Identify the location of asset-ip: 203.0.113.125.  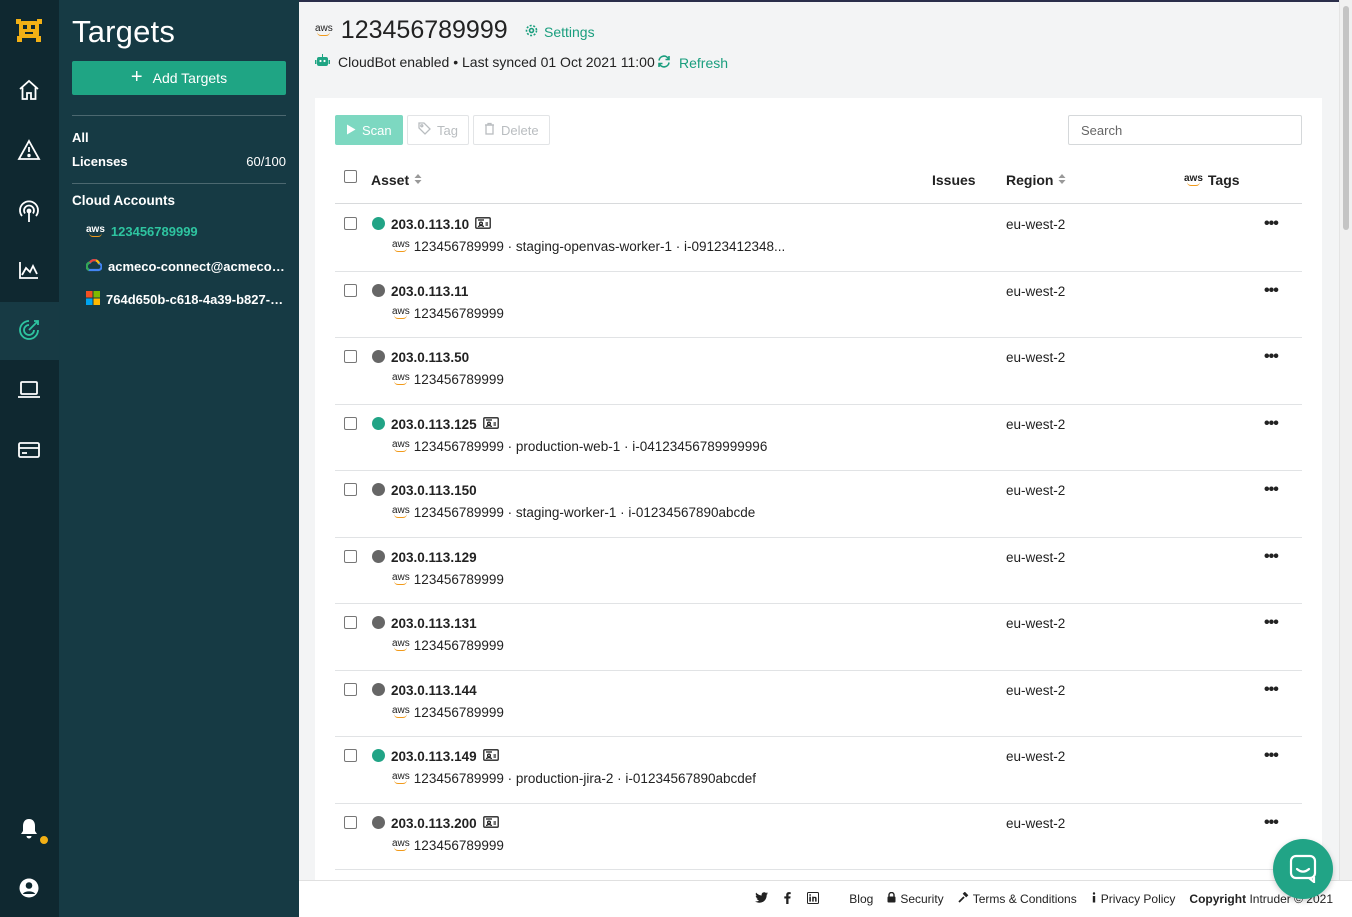
(445, 424).